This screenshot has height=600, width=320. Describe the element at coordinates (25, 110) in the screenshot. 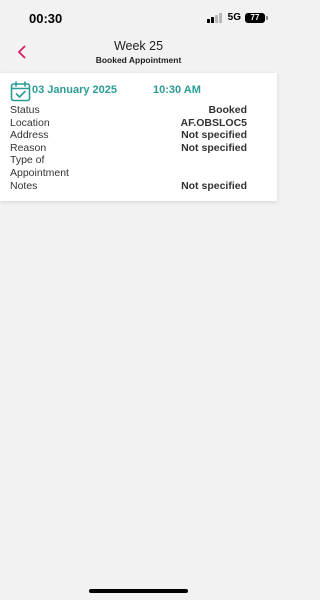

I see `detail-label: Status` at that location.